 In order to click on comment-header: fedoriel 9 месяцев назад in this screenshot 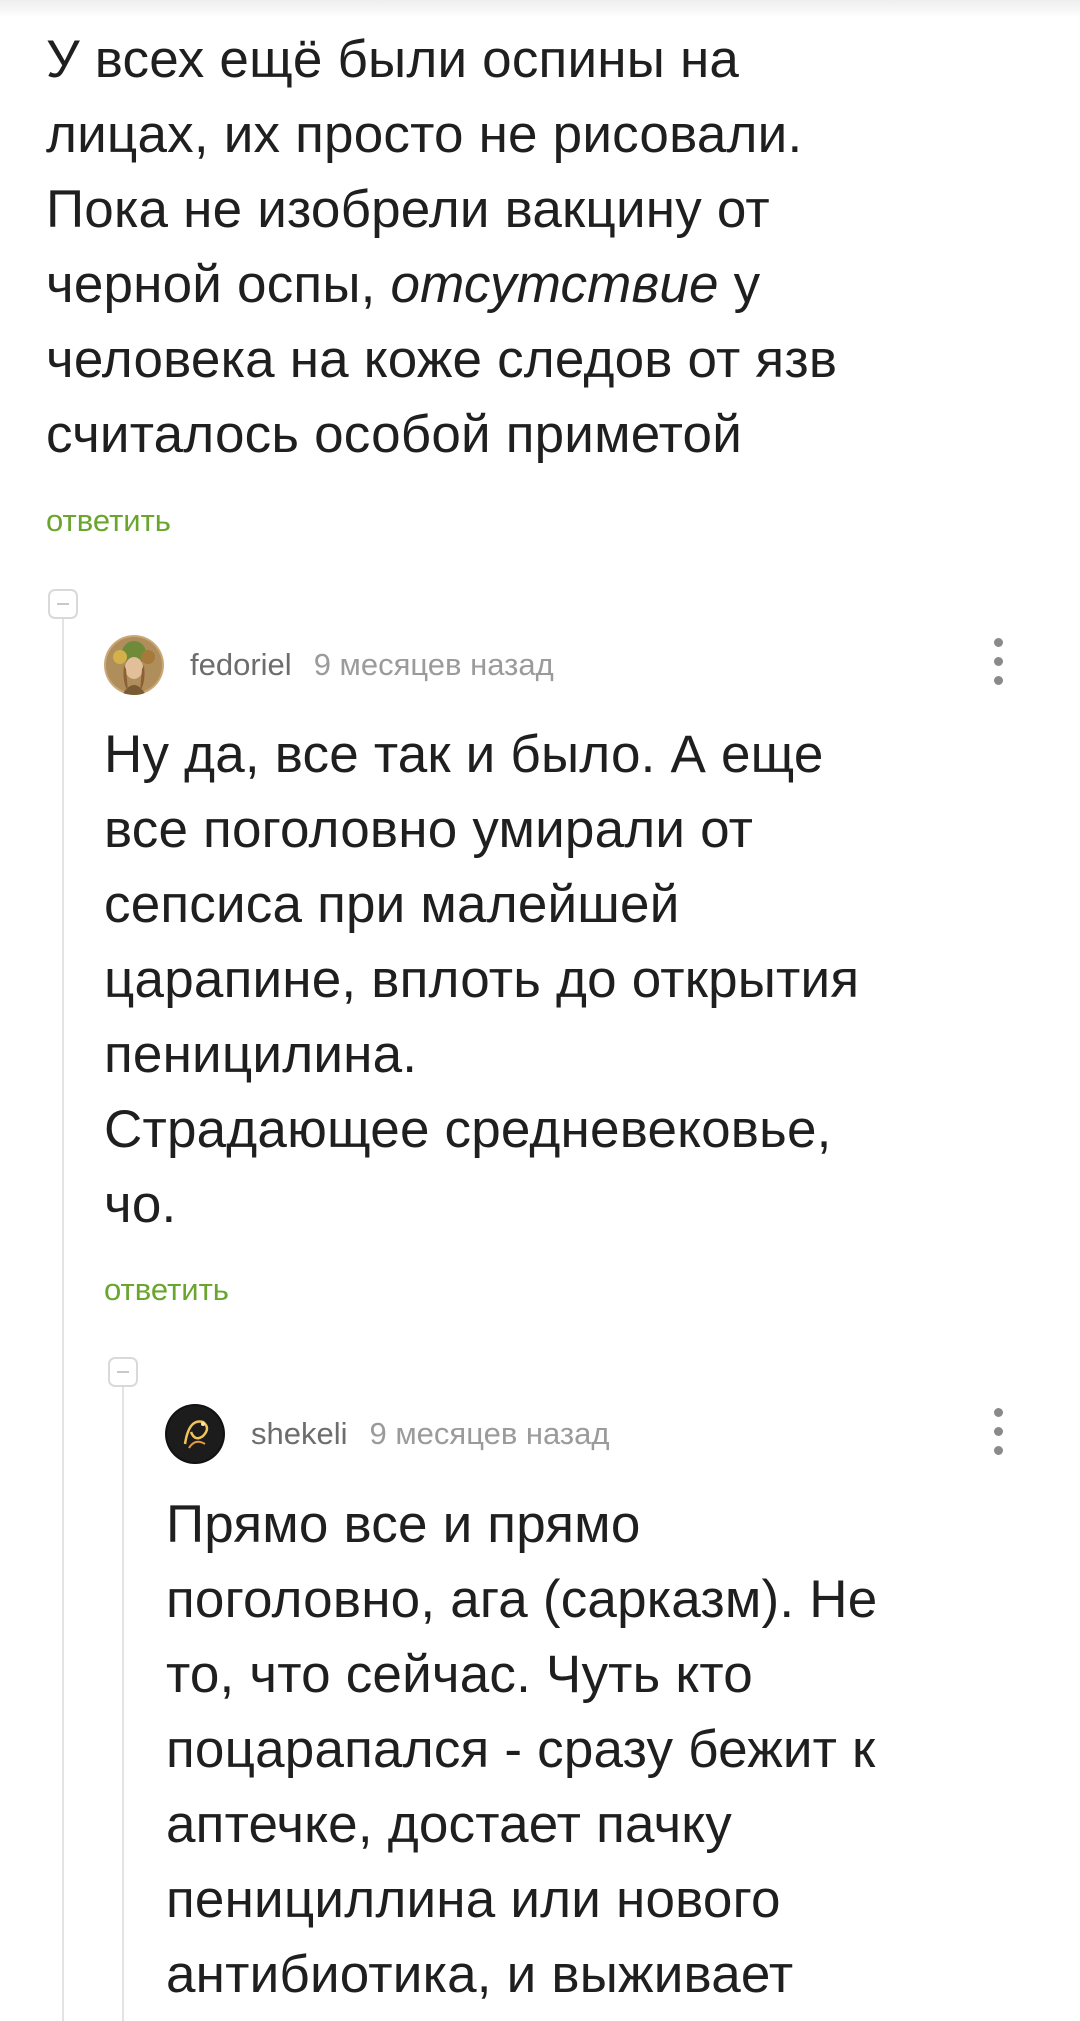, I will do `click(329, 665)`.